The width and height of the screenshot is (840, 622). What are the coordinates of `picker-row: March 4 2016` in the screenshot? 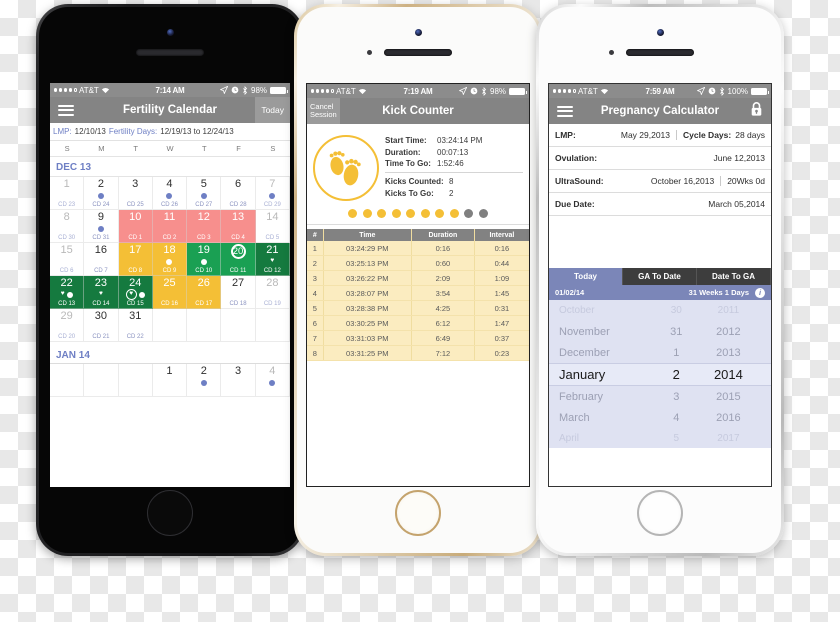 It's located at (660, 417).